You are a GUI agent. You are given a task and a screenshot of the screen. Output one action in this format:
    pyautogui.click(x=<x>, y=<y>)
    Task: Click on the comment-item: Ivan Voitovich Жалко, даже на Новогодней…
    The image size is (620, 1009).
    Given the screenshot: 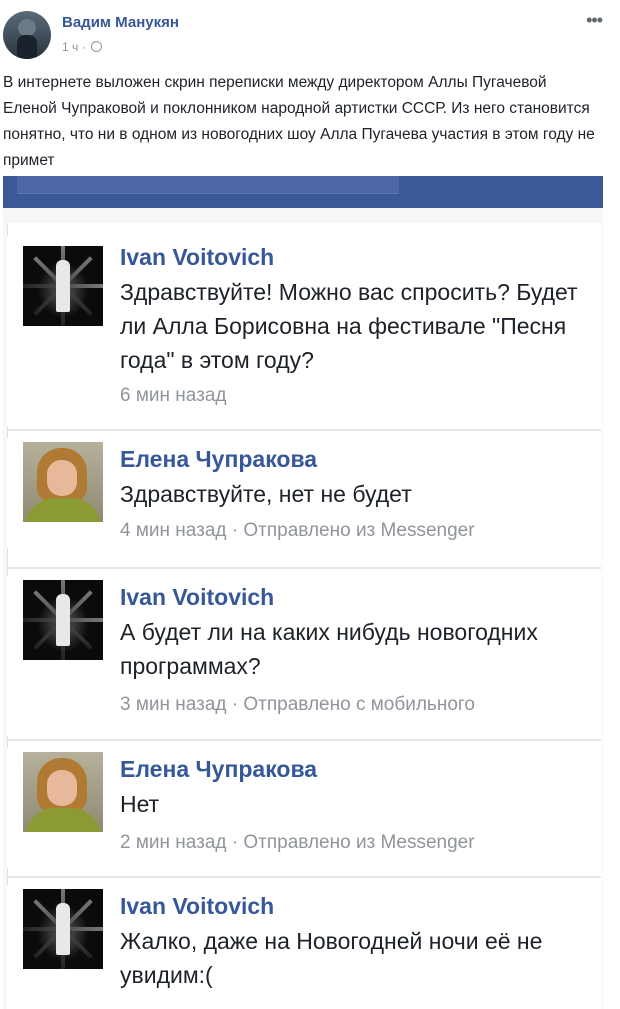 What is the action you would take?
    pyautogui.click(x=304, y=947)
    